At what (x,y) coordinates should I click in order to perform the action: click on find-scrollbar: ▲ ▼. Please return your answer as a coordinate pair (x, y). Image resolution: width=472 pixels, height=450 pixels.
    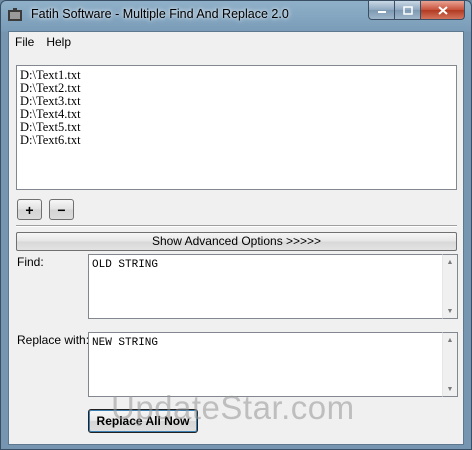
    Looking at the image, I should click on (450, 286).